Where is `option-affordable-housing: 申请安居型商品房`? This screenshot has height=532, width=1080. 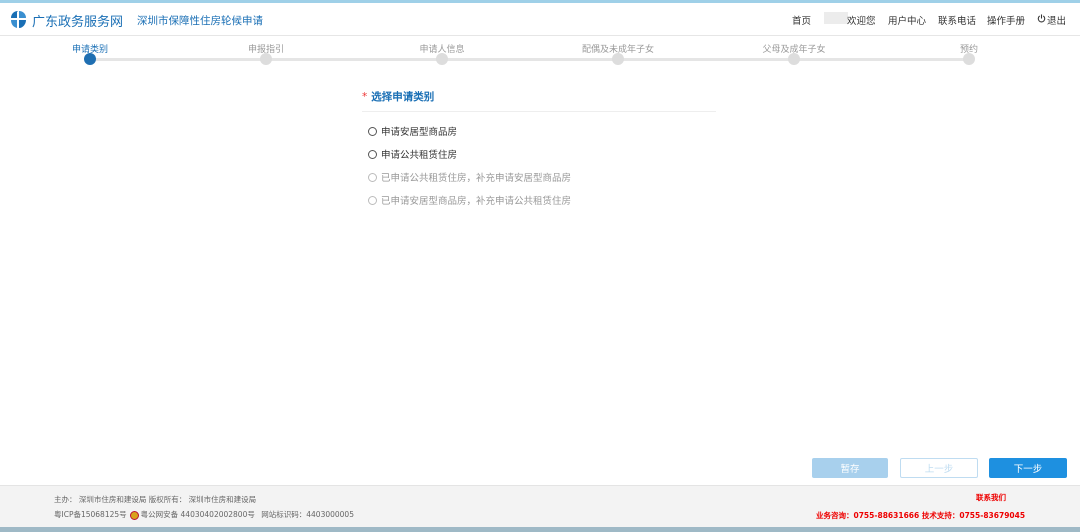
option-affordable-housing: 申请安居型商品房 is located at coordinates (412, 131).